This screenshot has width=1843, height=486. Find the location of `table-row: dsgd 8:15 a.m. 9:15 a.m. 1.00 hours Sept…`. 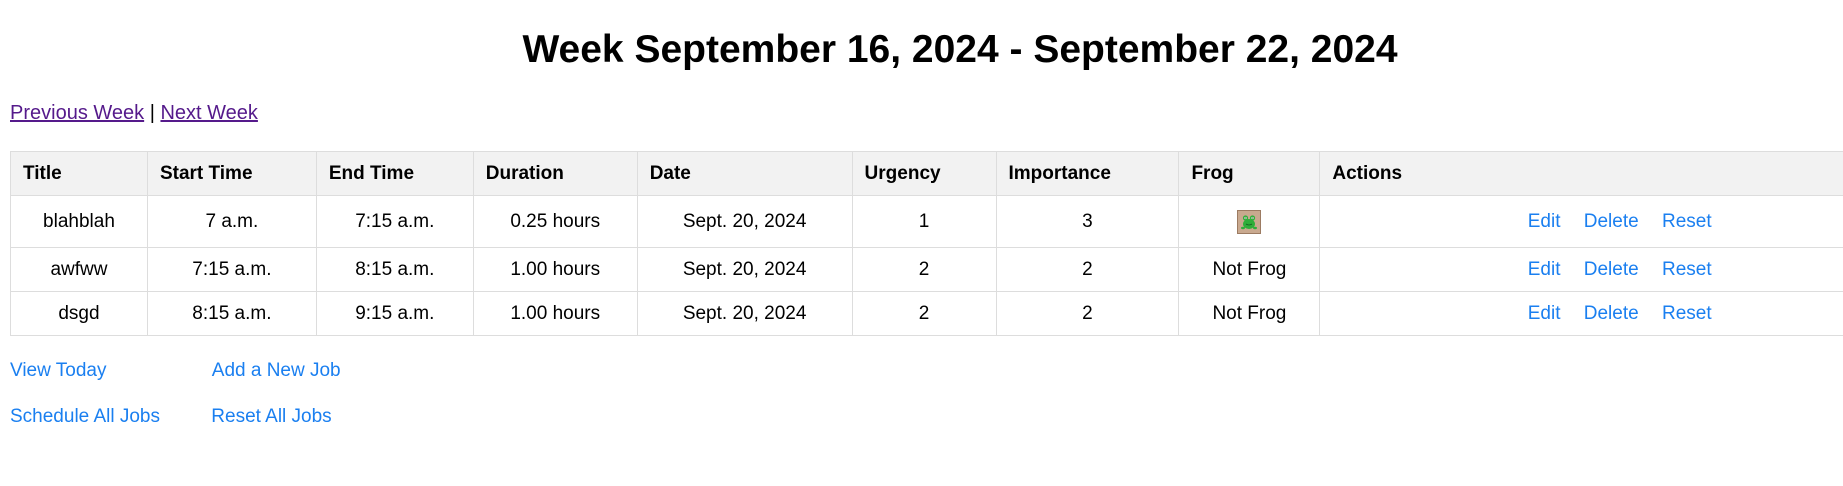

table-row: dsgd 8:15 a.m. 9:15 a.m. 1.00 hours Sept… is located at coordinates (926, 313).